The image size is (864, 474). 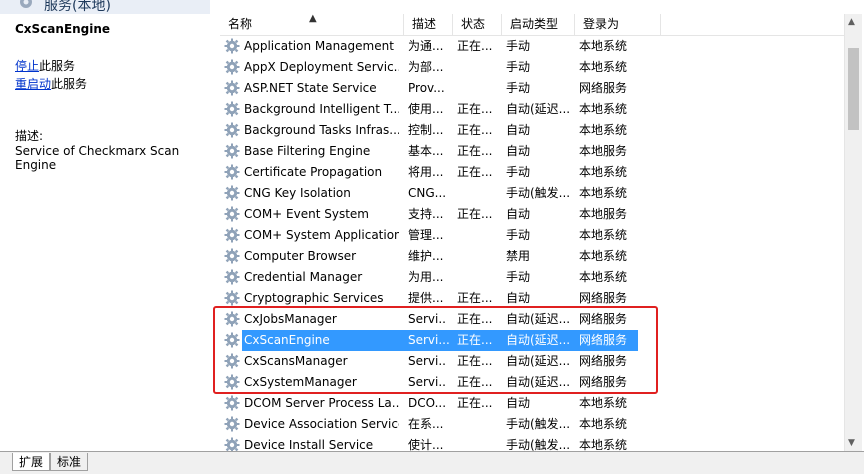 I want to click on service-row: Device Install Service 使计... 手动(触发... 本地系统, so click(x=532, y=443).